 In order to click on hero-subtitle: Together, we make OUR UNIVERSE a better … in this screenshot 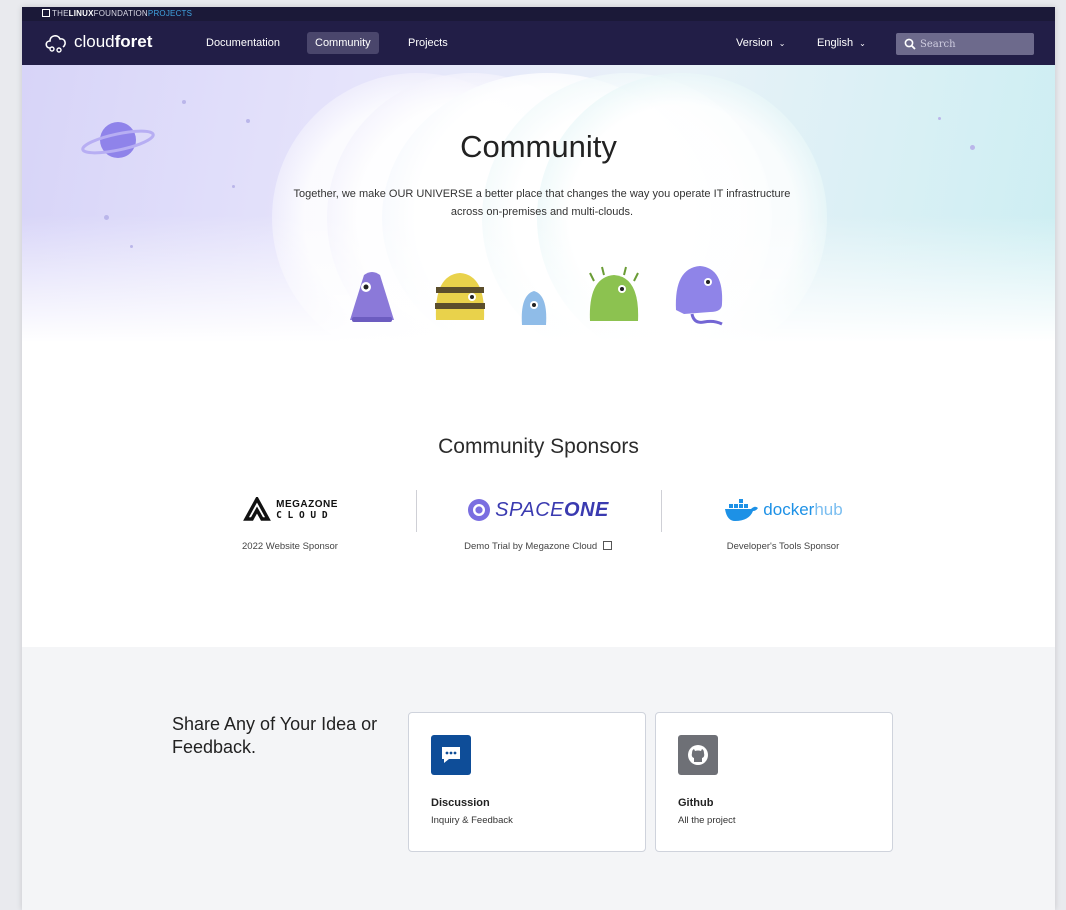, I will do `click(542, 203)`.